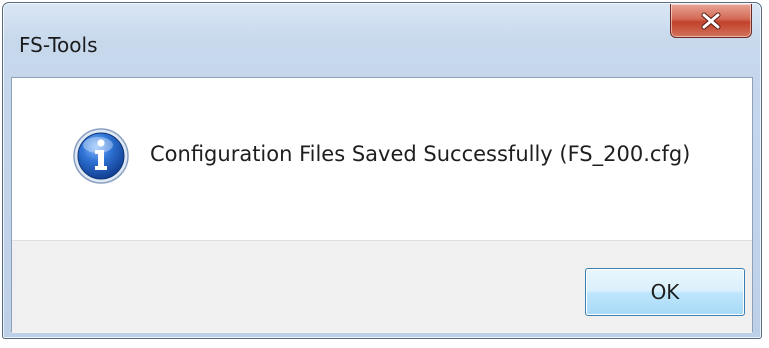  Describe the element at coordinates (665, 292) in the screenshot. I see `ok-button: OK` at that location.